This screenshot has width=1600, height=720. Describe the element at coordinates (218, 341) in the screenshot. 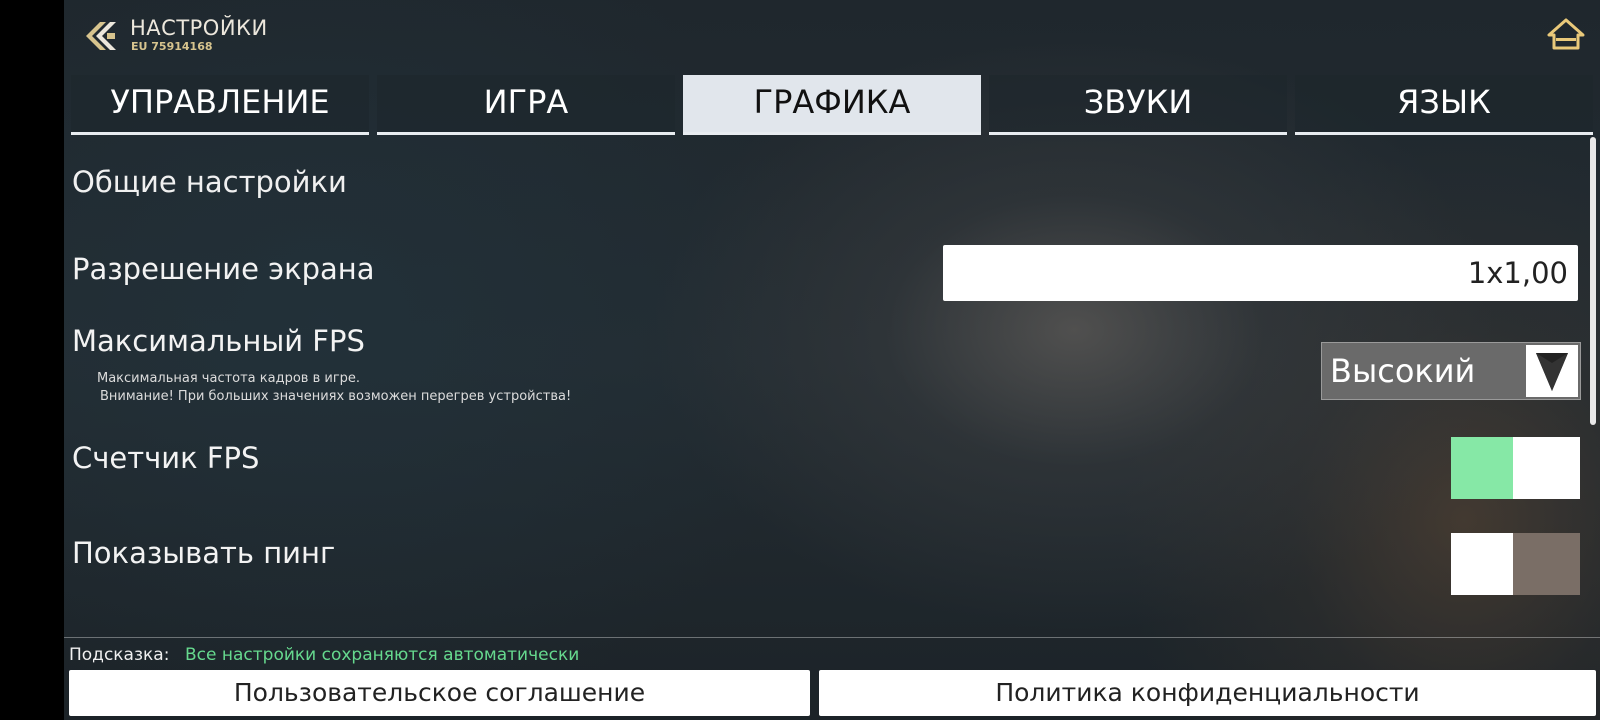

I see `max-fps-label: Максимальный FPS` at that location.